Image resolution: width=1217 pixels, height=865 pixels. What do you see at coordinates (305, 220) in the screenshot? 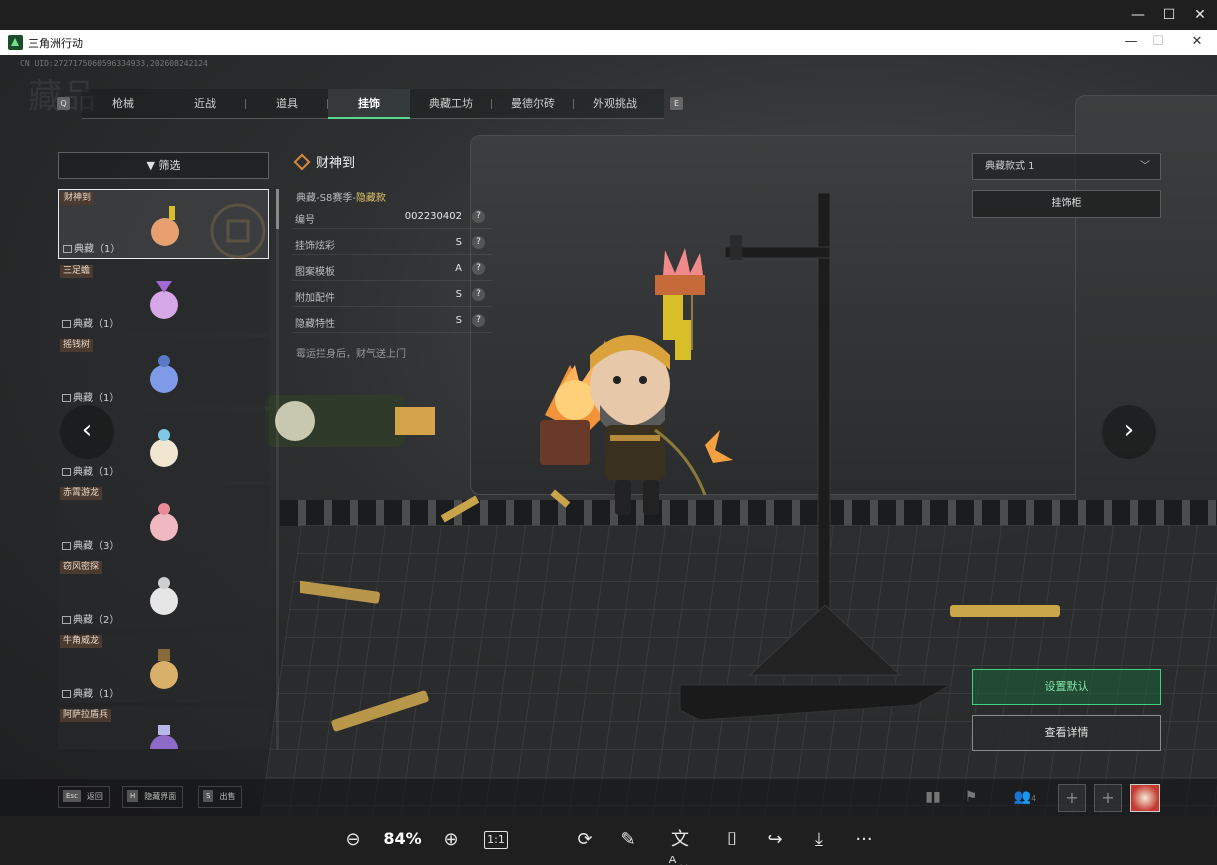
I see `attribute-key: 编号` at bounding box center [305, 220].